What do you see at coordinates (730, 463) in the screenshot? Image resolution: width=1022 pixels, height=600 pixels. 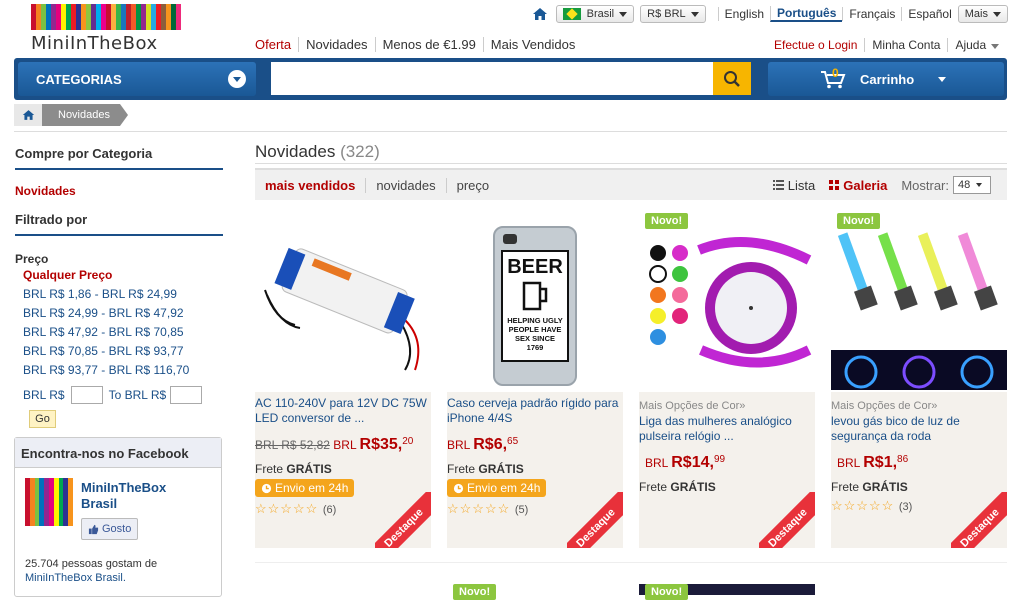 I see `product-price: BRL R$14,99` at bounding box center [730, 463].